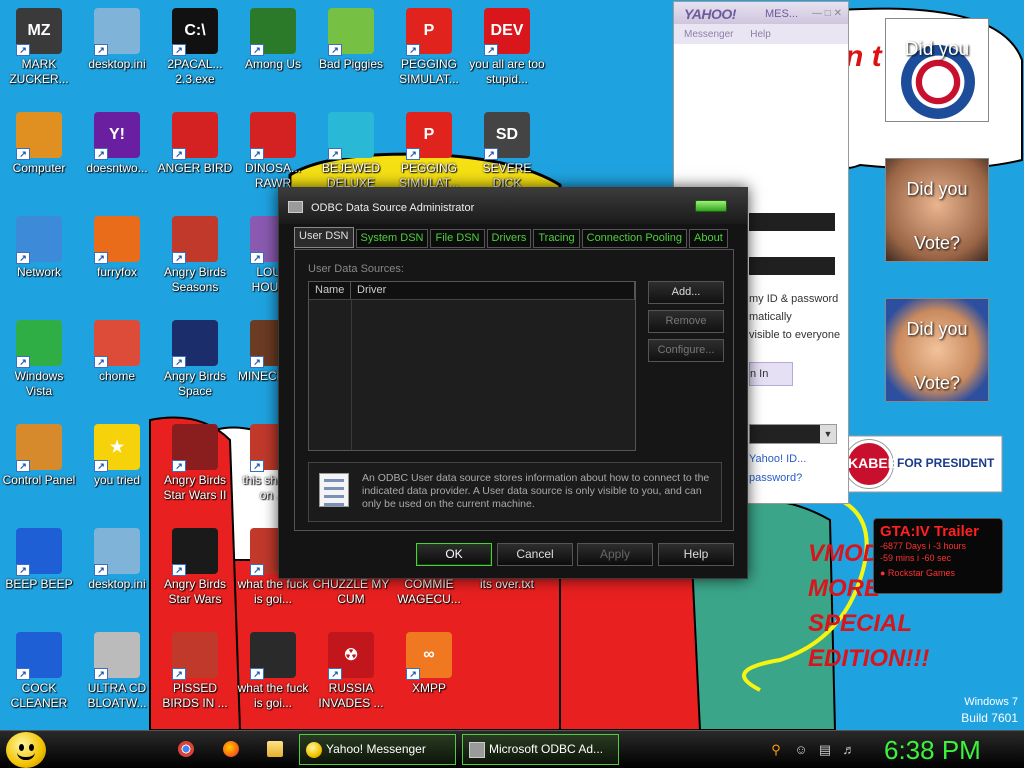 The width and height of the screenshot is (1024, 768). What do you see at coordinates (195, 591) in the screenshot?
I see `desktop-icon-label: Angry Birds Star Wars` at bounding box center [195, 591].